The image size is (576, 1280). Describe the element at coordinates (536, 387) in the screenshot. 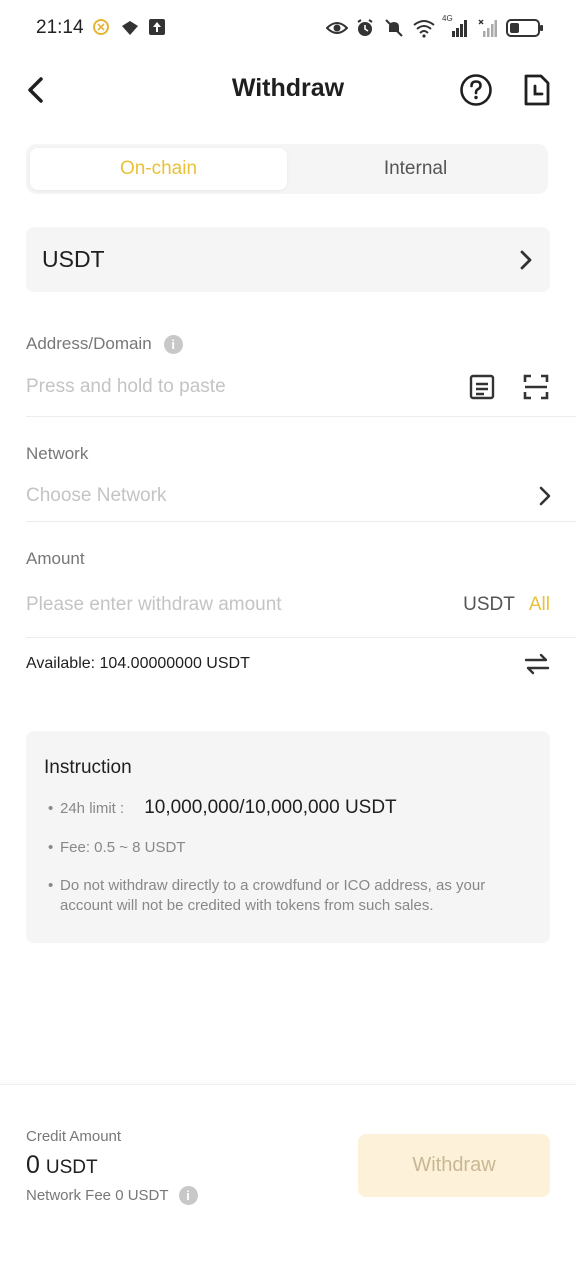

I see `scan-icon` at that location.